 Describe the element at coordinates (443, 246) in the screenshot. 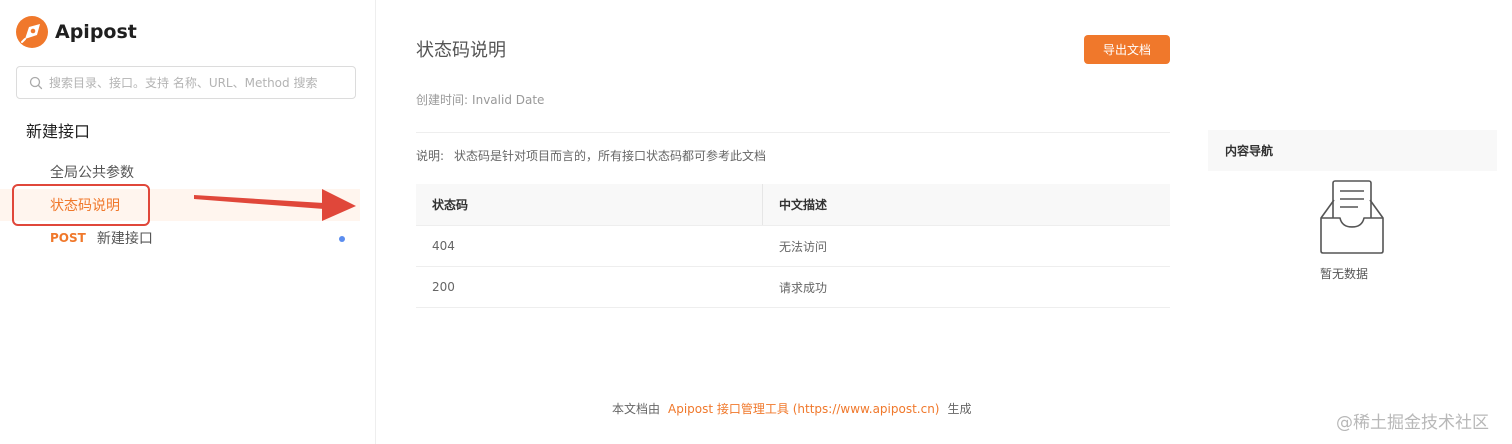

I see `table-cell-code: 404` at that location.